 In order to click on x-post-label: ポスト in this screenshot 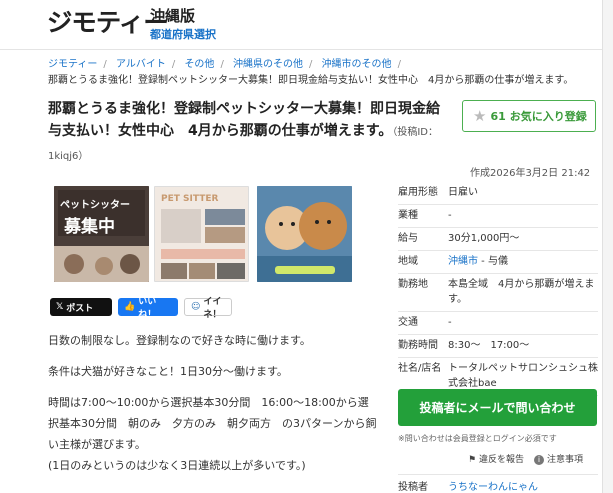, I will do `click(80, 308)`.